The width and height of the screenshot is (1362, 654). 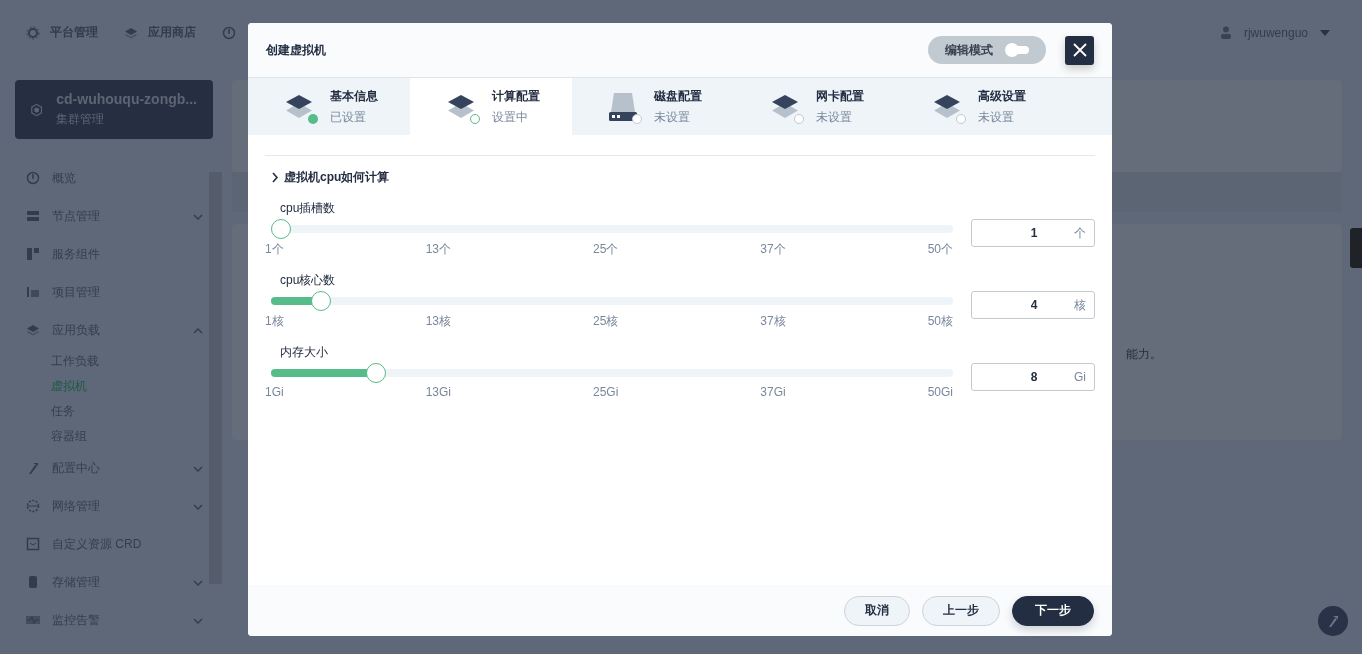 What do you see at coordinates (296, 50) in the screenshot?
I see `dialog-title: 创建虚拟机` at bounding box center [296, 50].